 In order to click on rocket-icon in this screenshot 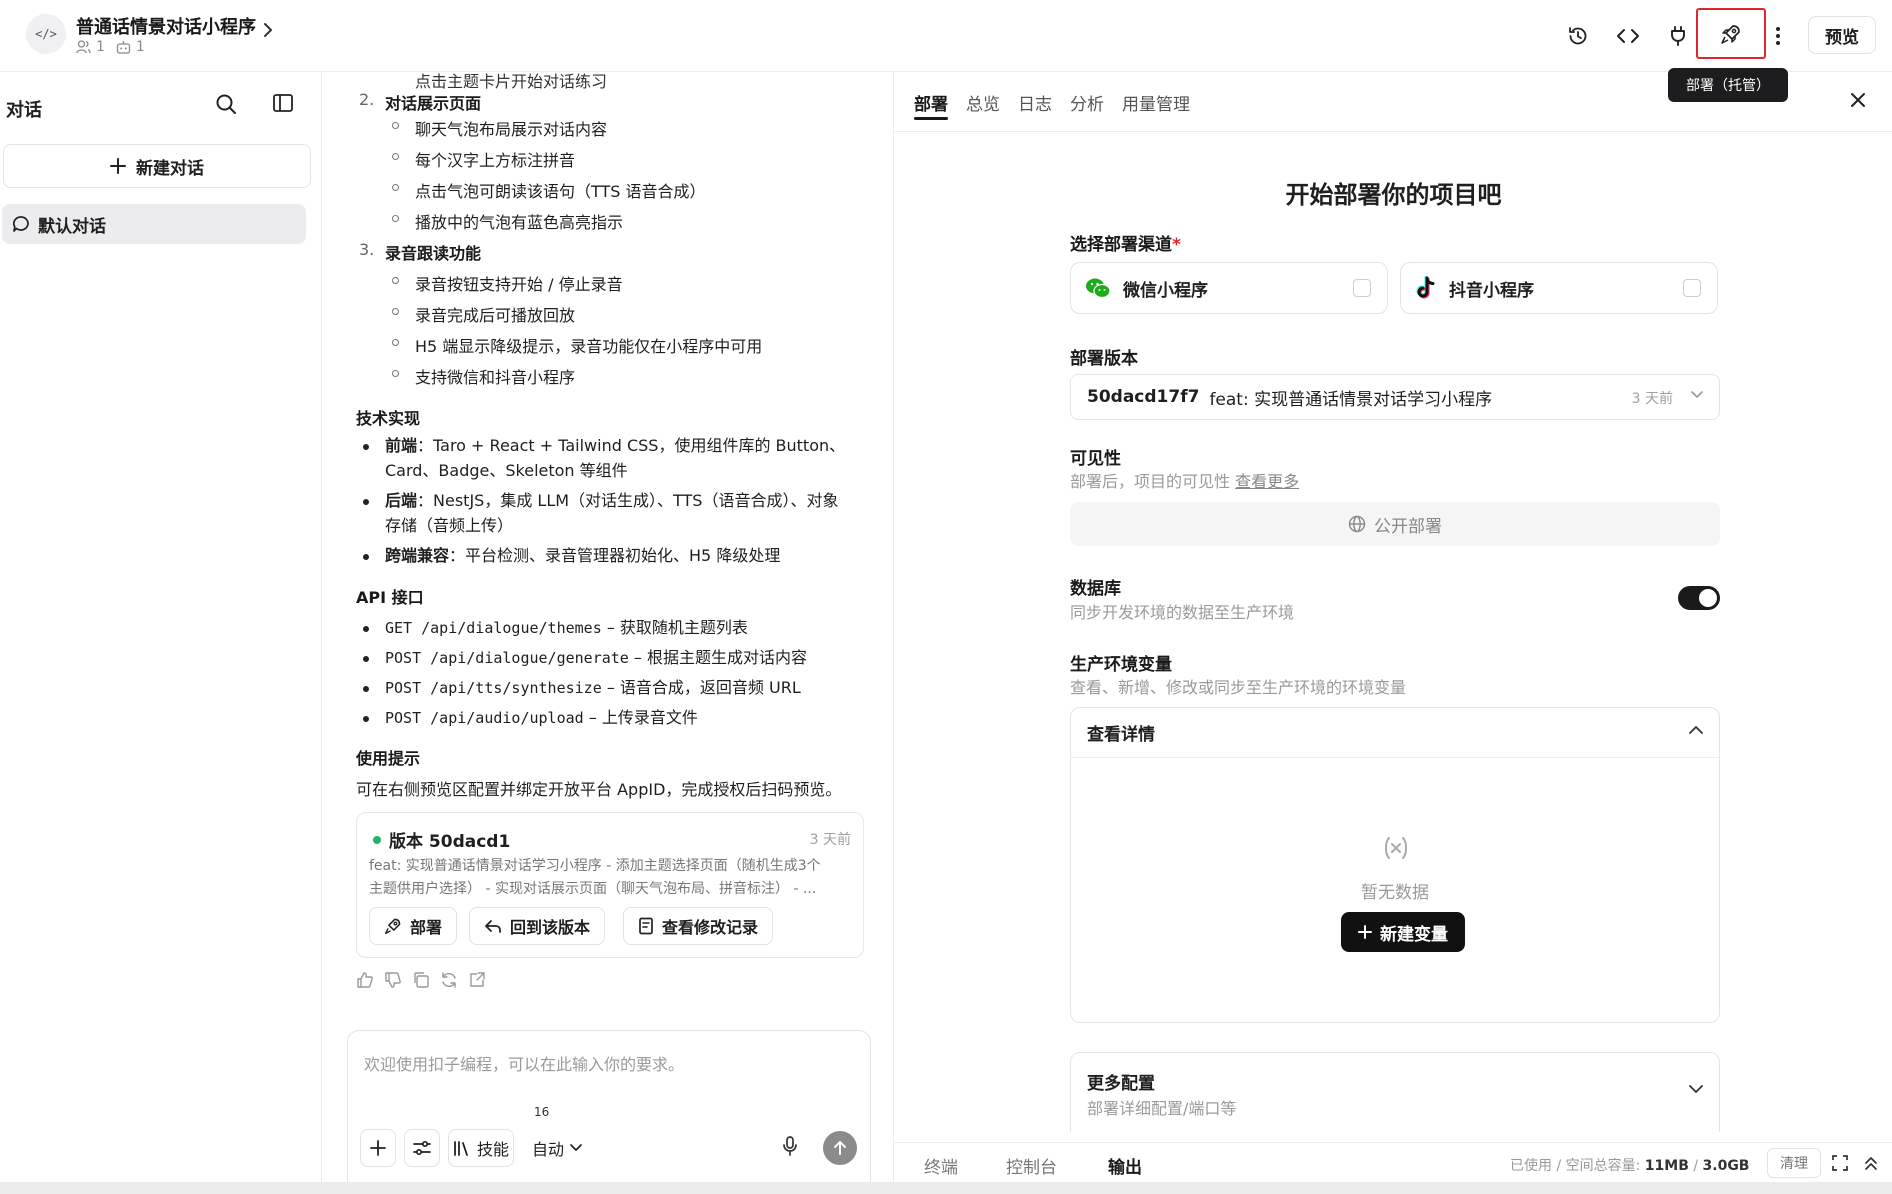, I will do `click(1731, 34)`.